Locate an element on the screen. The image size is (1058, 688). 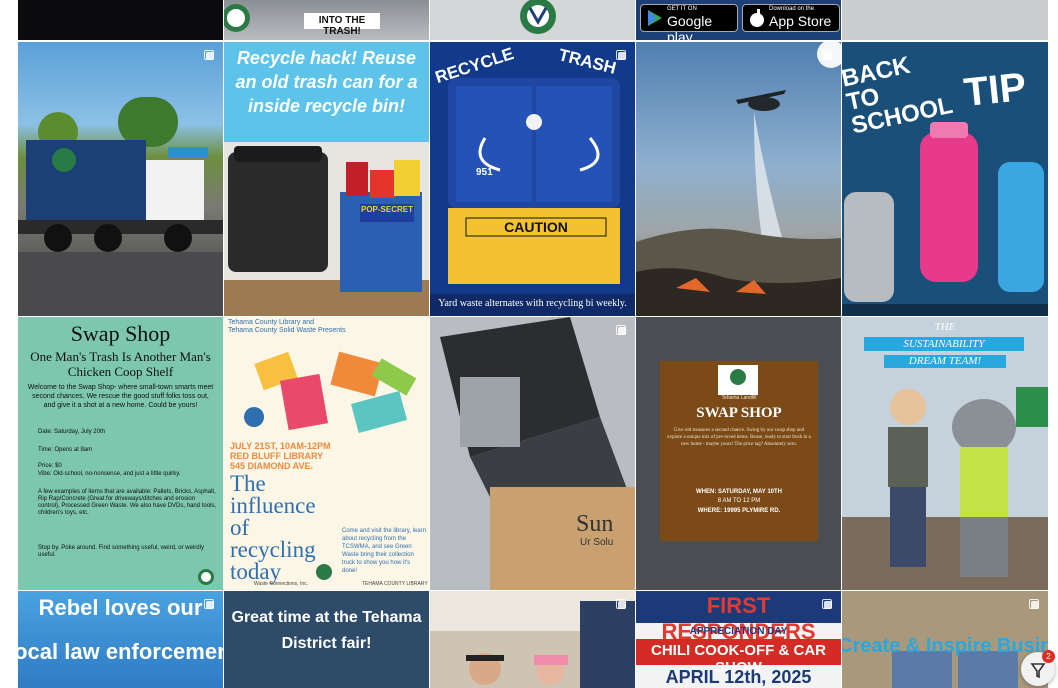
recycle-truck-rear-photo is located at coordinates (532, 197).